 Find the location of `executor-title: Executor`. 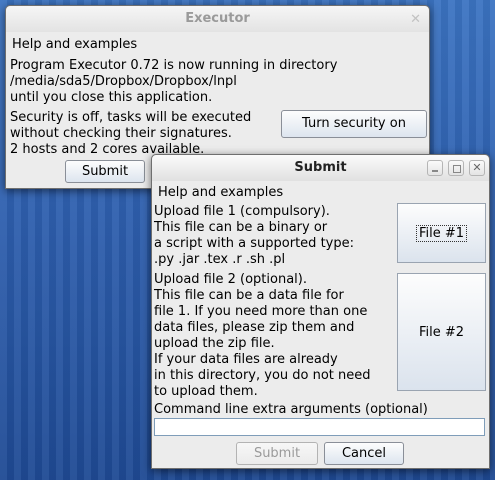

executor-title: Executor is located at coordinates (217, 18).